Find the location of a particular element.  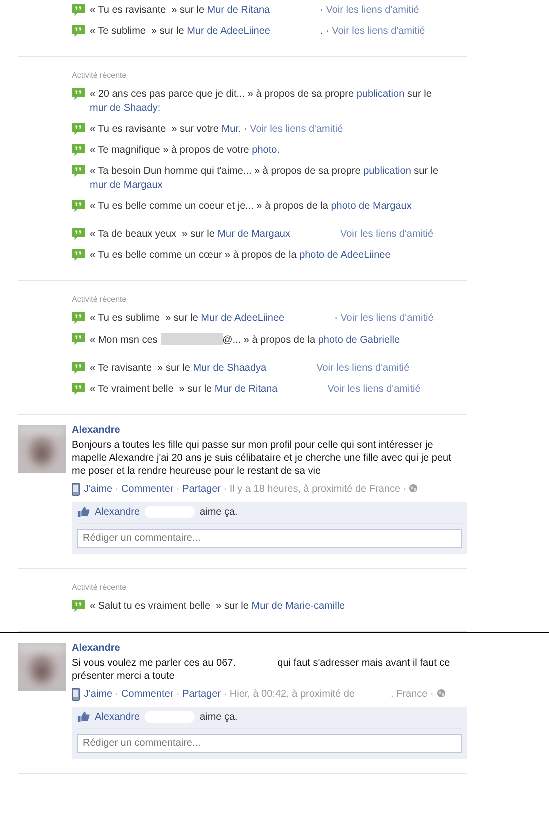

post-text: Si vous voulez me parler ces au 067. qui faut s'adresser mais avant il faut ce présenter merci a toute is located at coordinates (262, 670).